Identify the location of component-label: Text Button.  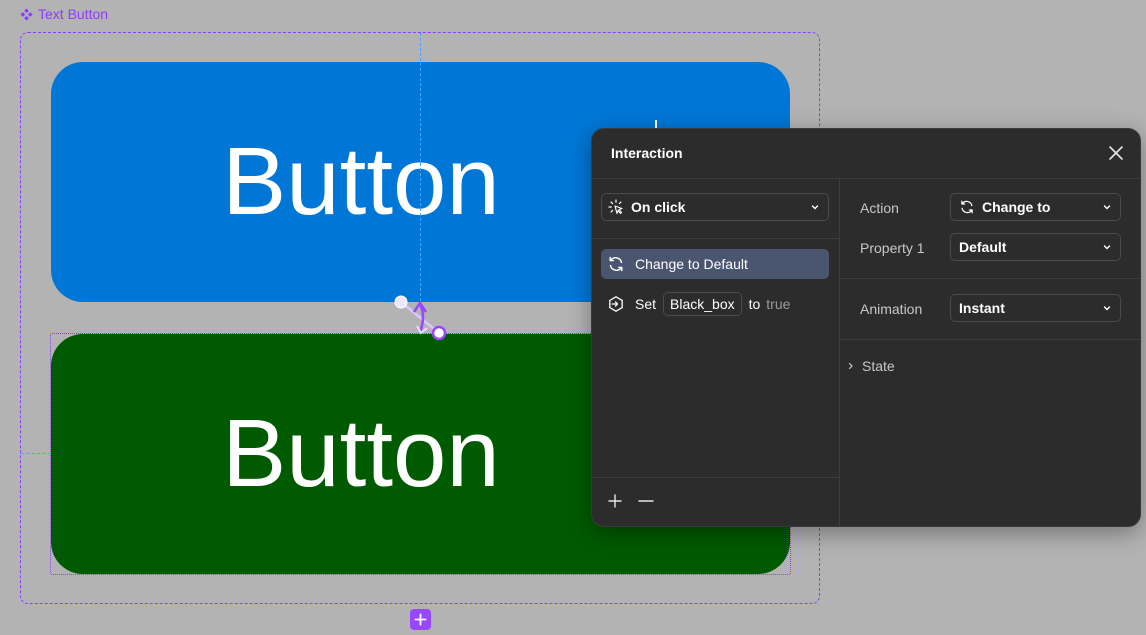
(64, 14).